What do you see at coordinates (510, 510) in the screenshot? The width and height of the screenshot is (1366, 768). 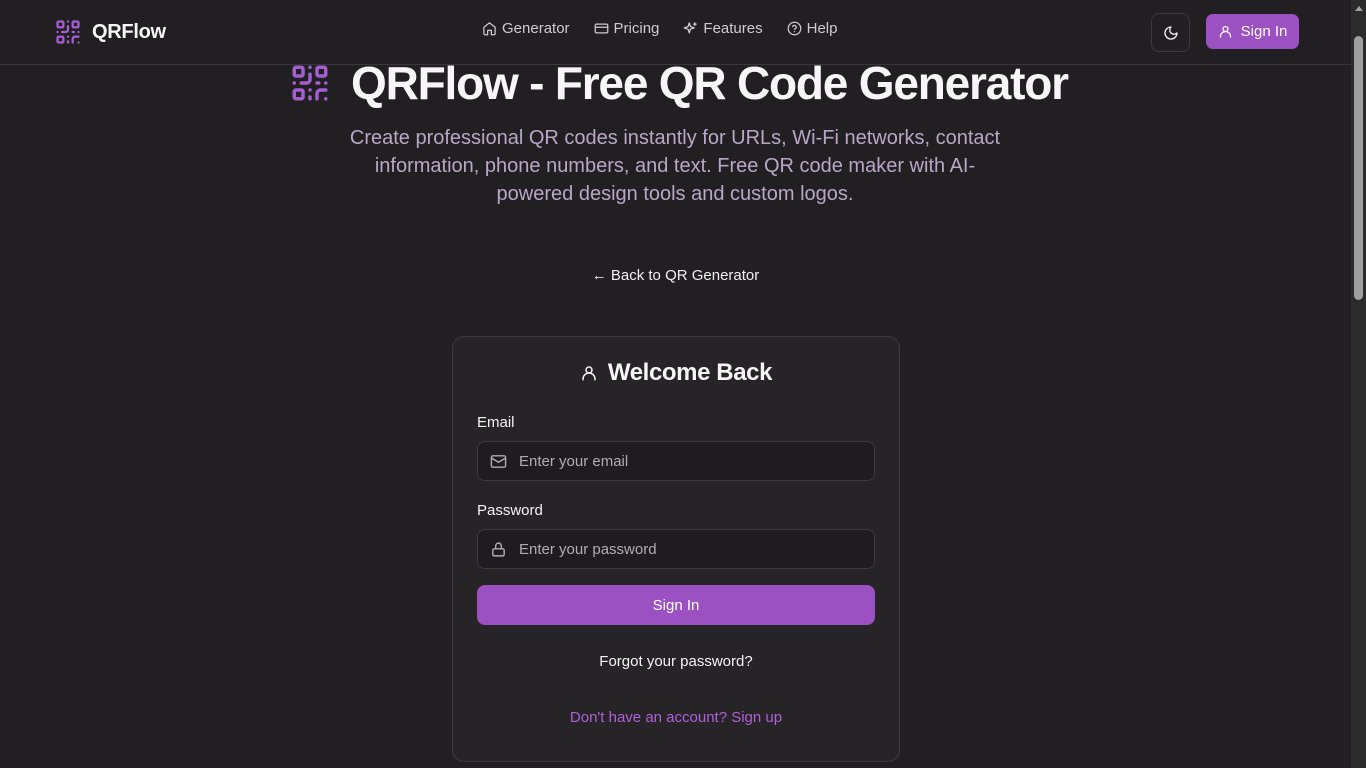 I see `password-label: Password` at bounding box center [510, 510].